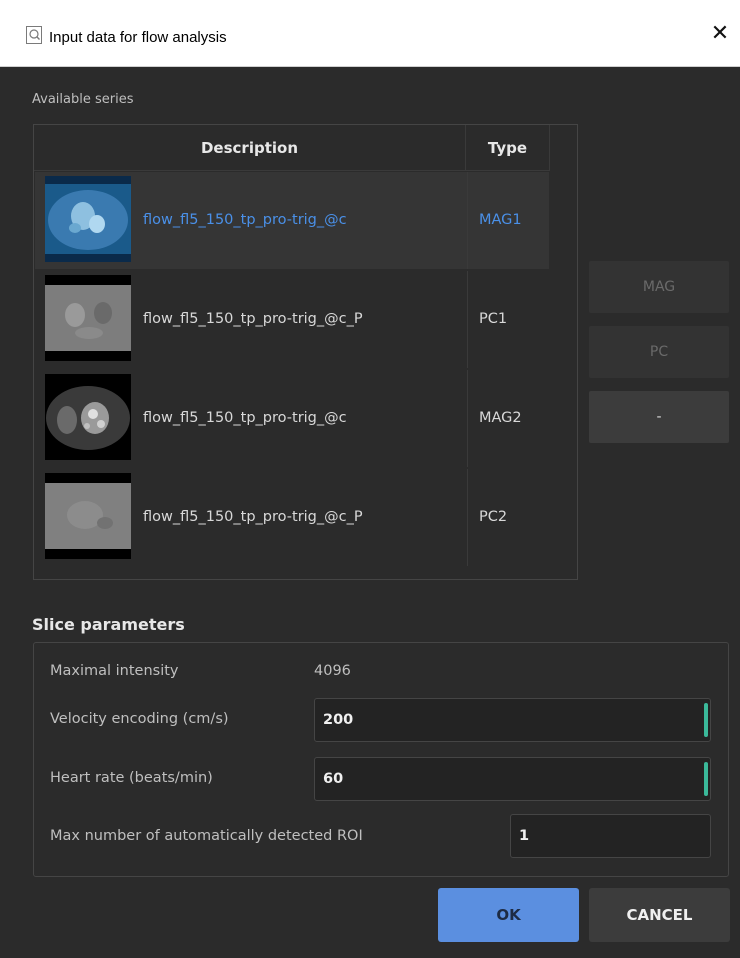  What do you see at coordinates (659, 287) in the screenshot?
I see `assign-mag-button: MAG` at bounding box center [659, 287].